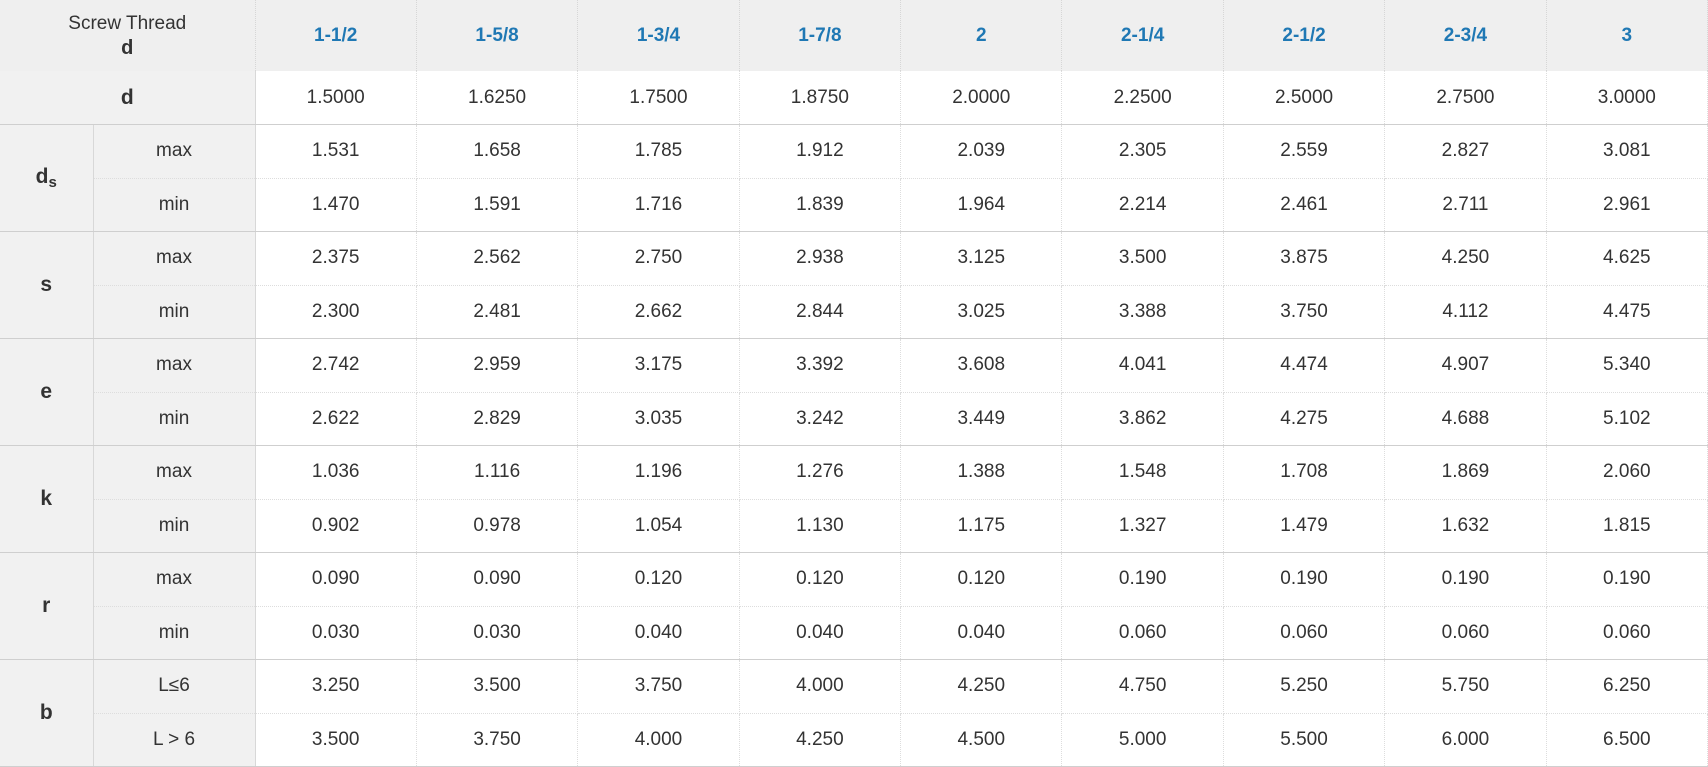 The image size is (1708, 767). I want to click on table-cell: 3.125, so click(981, 258).